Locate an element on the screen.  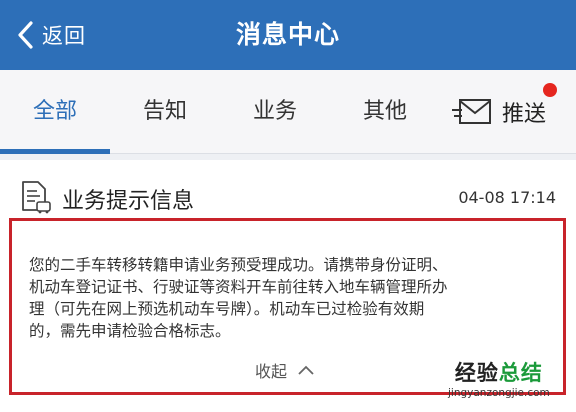
tab-other: 其他 is located at coordinates (385, 112).